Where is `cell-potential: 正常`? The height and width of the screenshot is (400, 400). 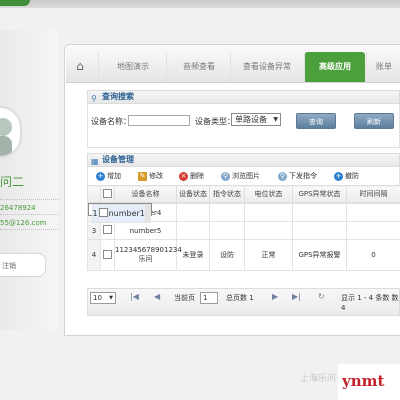 cell-potential: 正常 is located at coordinates (268, 255).